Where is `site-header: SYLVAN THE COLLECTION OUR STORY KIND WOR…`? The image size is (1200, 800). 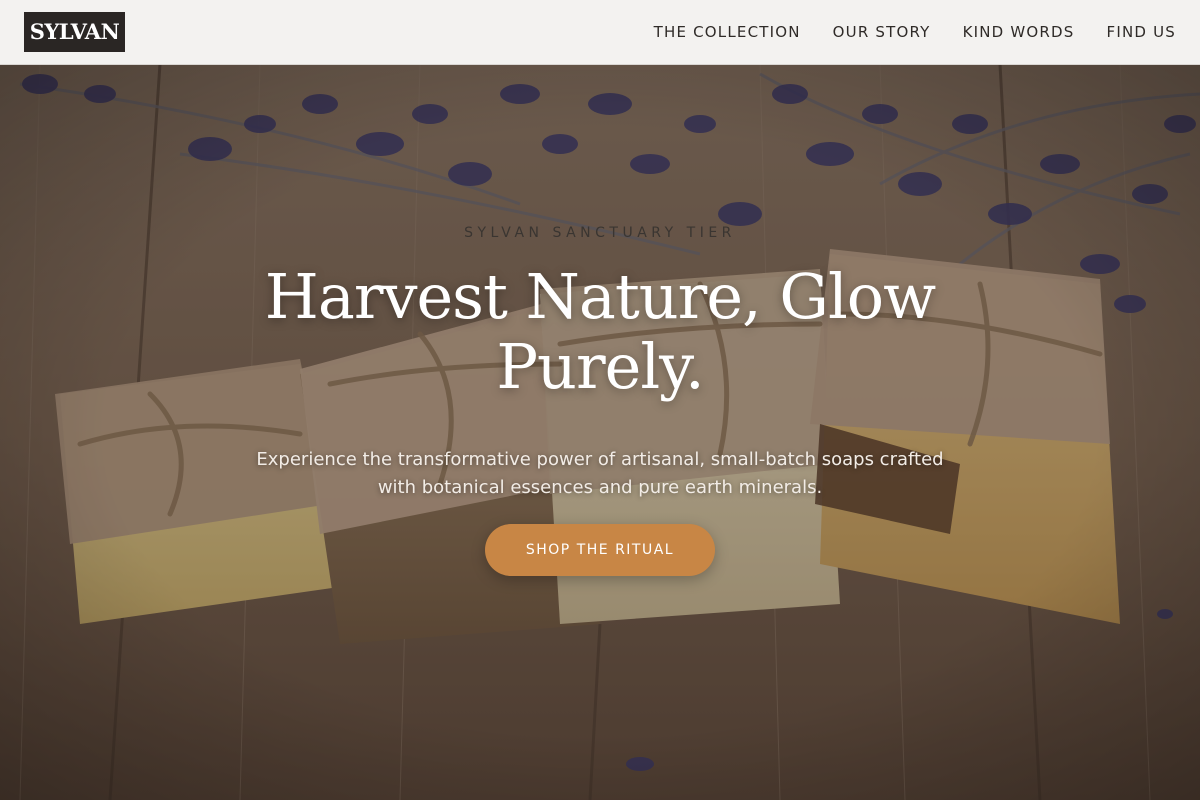 site-header: SYLVAN THE COLLECTION OUR STORY KIND WOR… is located at coordinates (600, 32).